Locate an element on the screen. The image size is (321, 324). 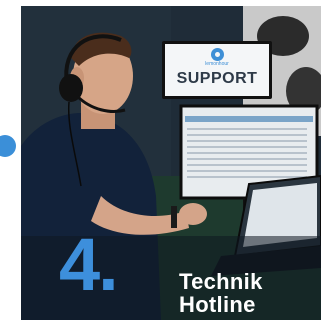
sign-label: SUPPORT is located at coordinates (217, 78).